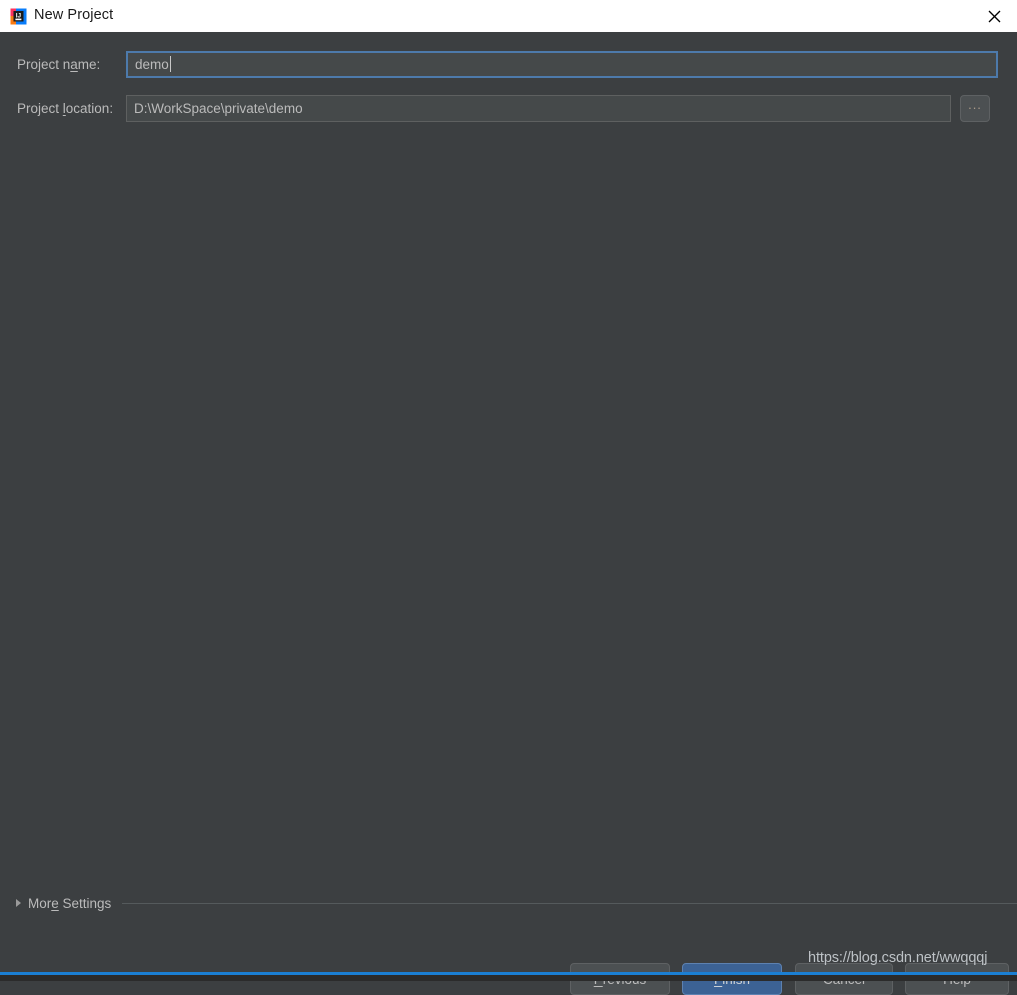  I want to click on triangle-right-icon, so click(18, 903).